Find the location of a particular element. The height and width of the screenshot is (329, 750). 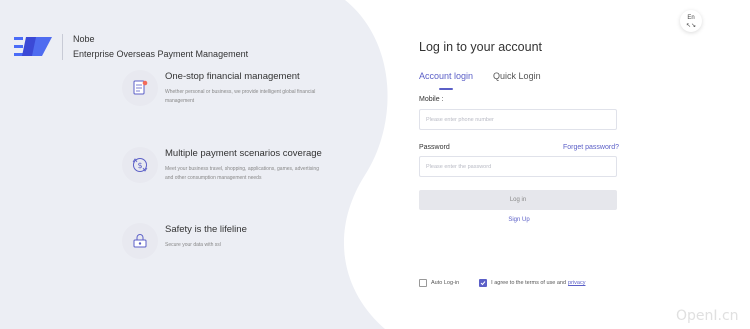

mobile-label: Mobile : is located at coordinates (431, 99).